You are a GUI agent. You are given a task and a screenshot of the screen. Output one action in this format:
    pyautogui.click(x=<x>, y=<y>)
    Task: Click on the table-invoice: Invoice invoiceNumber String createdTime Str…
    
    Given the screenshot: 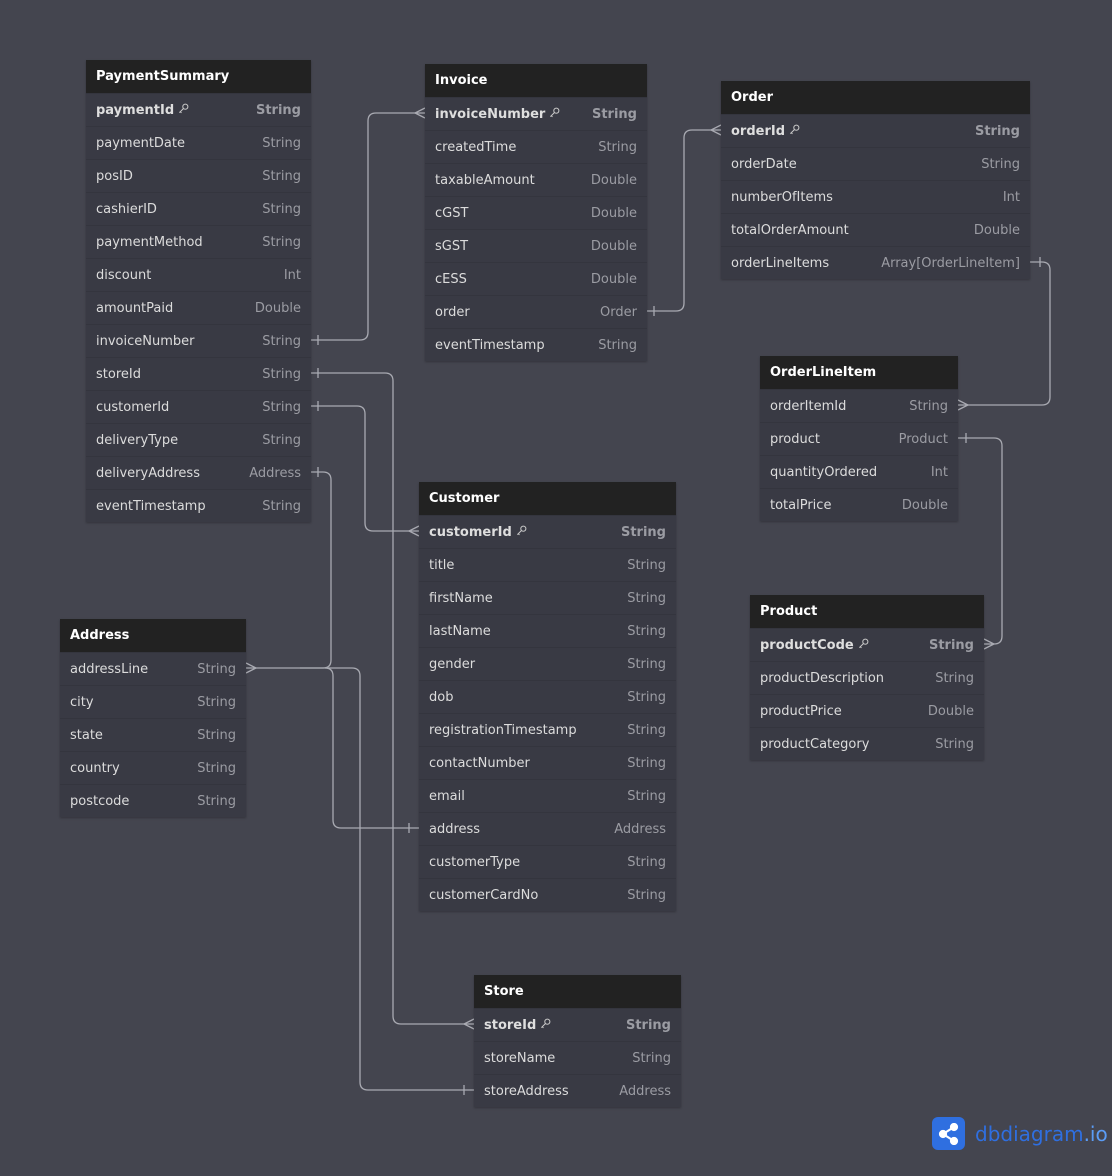 What is the action you would take?
    pyautogui.click(x=536, y=212)
    